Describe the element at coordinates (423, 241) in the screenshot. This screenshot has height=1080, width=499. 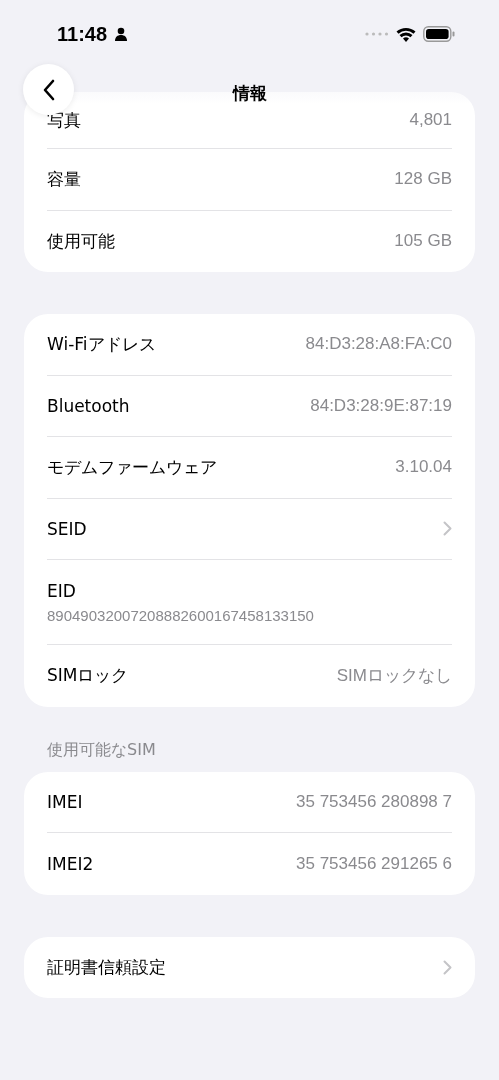
I see `row-value: 105 GB` at that location.